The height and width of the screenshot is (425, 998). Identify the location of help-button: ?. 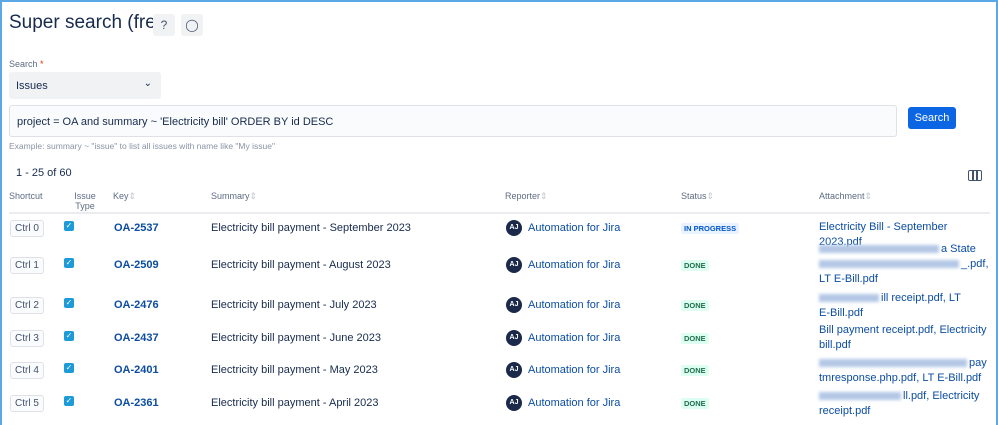
(164, 25).